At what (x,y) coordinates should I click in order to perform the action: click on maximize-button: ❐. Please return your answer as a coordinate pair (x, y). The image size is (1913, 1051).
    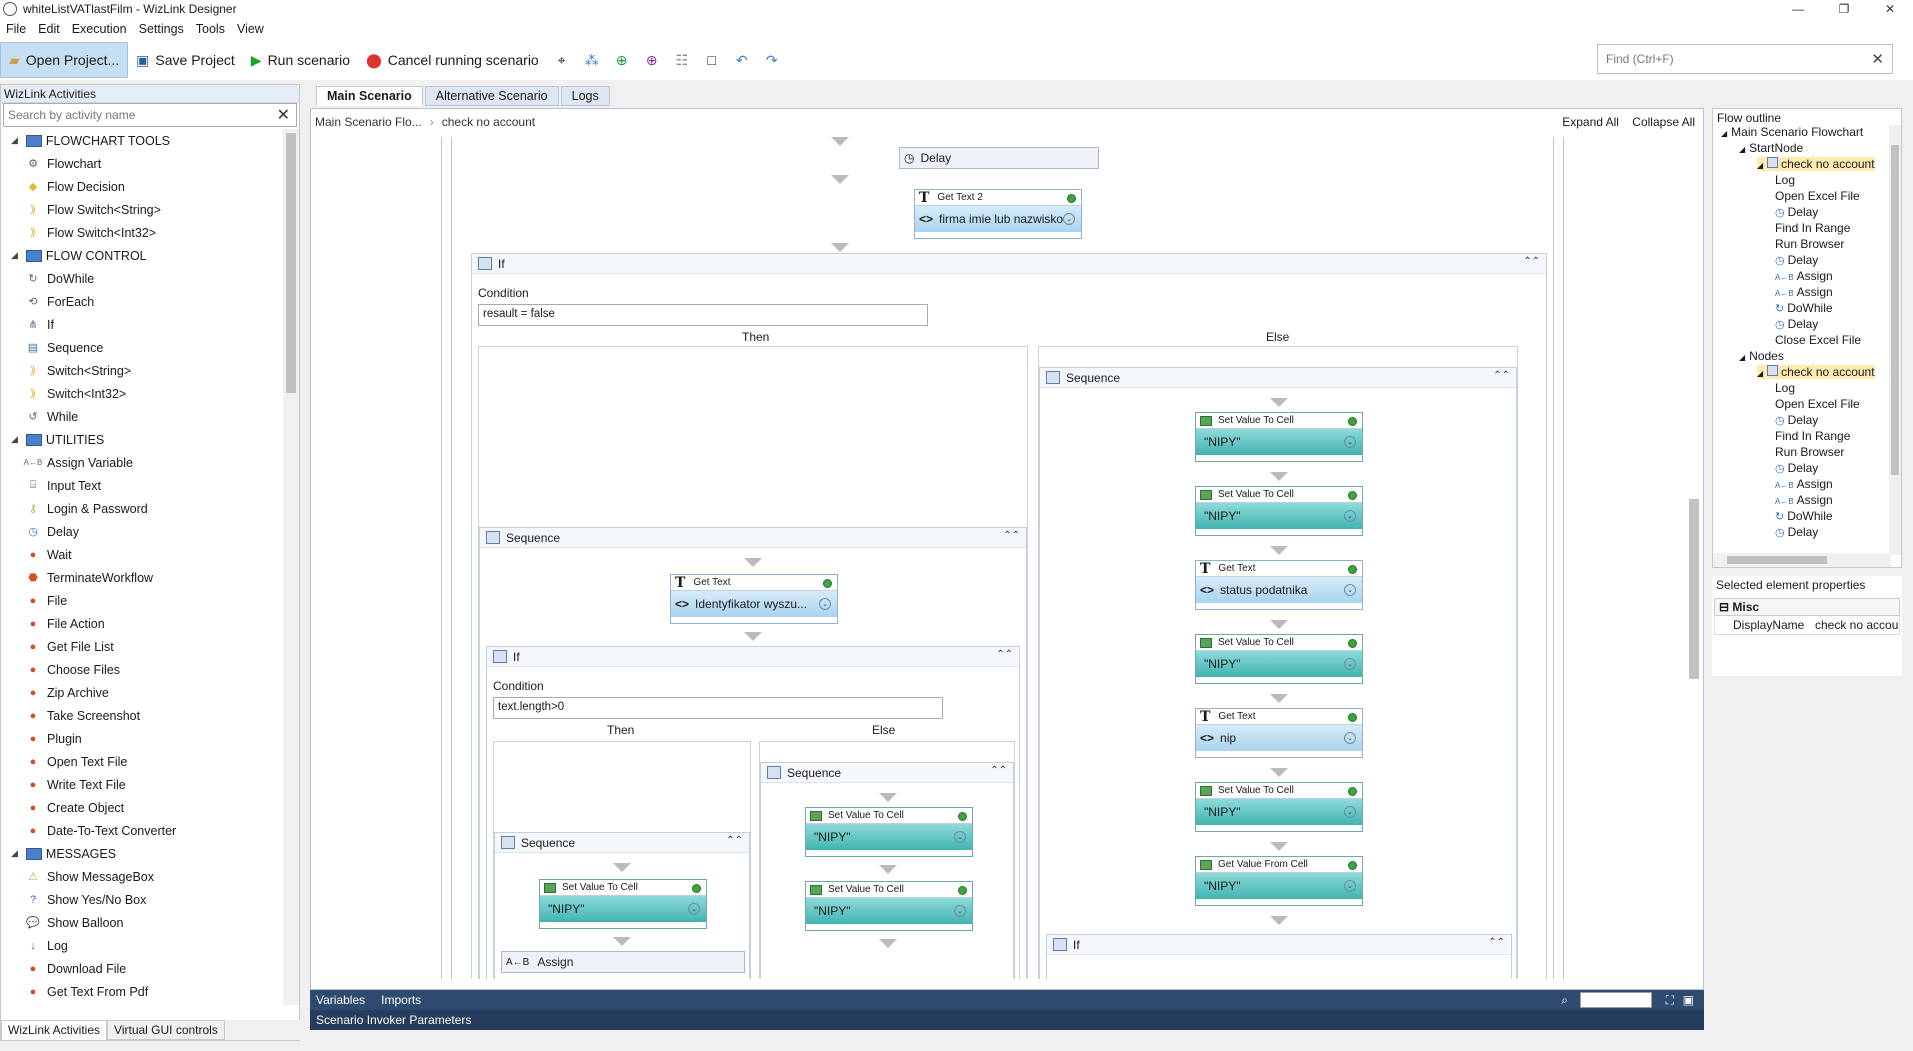
    Looking at the image, I should click on (1844, 9).